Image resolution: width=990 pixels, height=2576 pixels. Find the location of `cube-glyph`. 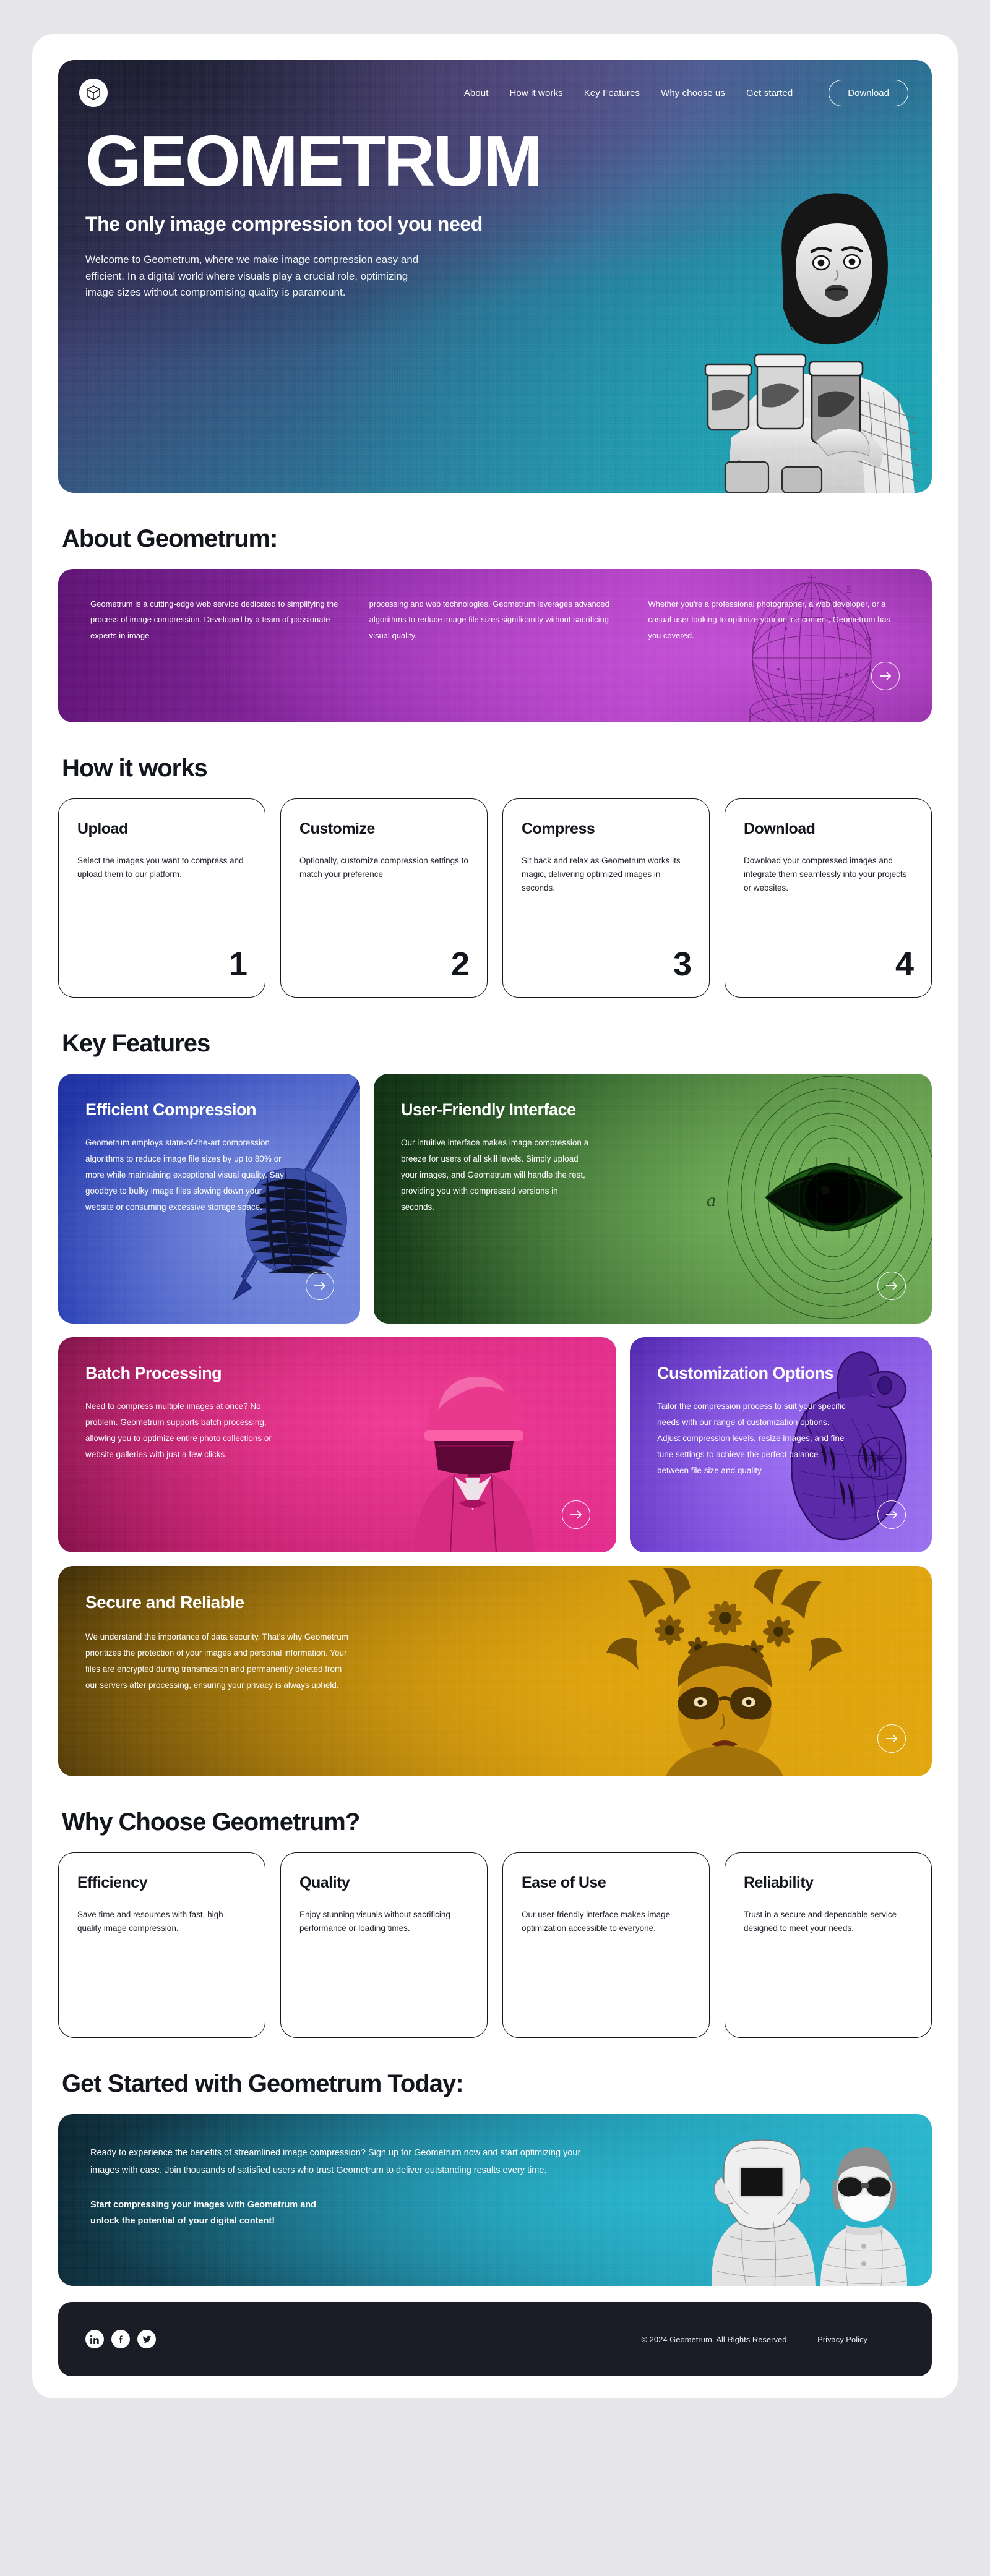

cube-glyph is located at coordinates (93, 92).